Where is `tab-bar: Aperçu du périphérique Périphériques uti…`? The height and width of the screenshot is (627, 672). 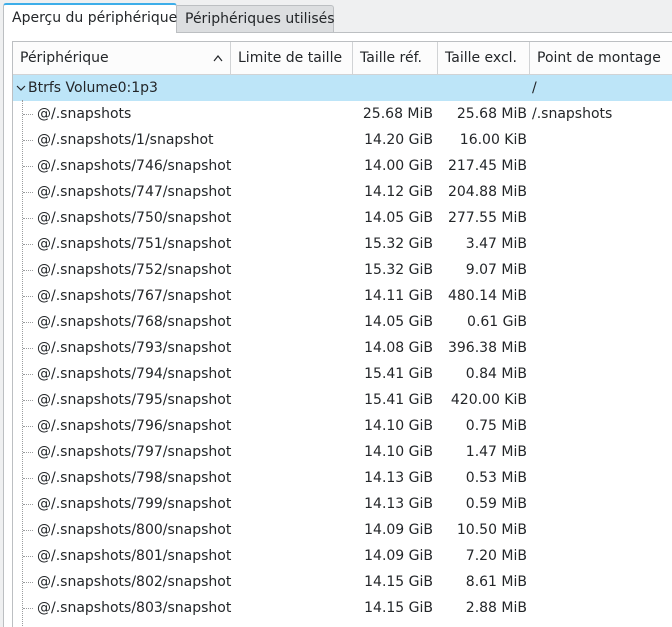
tab-bar: Aperçu du périphérique Périphériques uti… is located at coordinates (336, 17).